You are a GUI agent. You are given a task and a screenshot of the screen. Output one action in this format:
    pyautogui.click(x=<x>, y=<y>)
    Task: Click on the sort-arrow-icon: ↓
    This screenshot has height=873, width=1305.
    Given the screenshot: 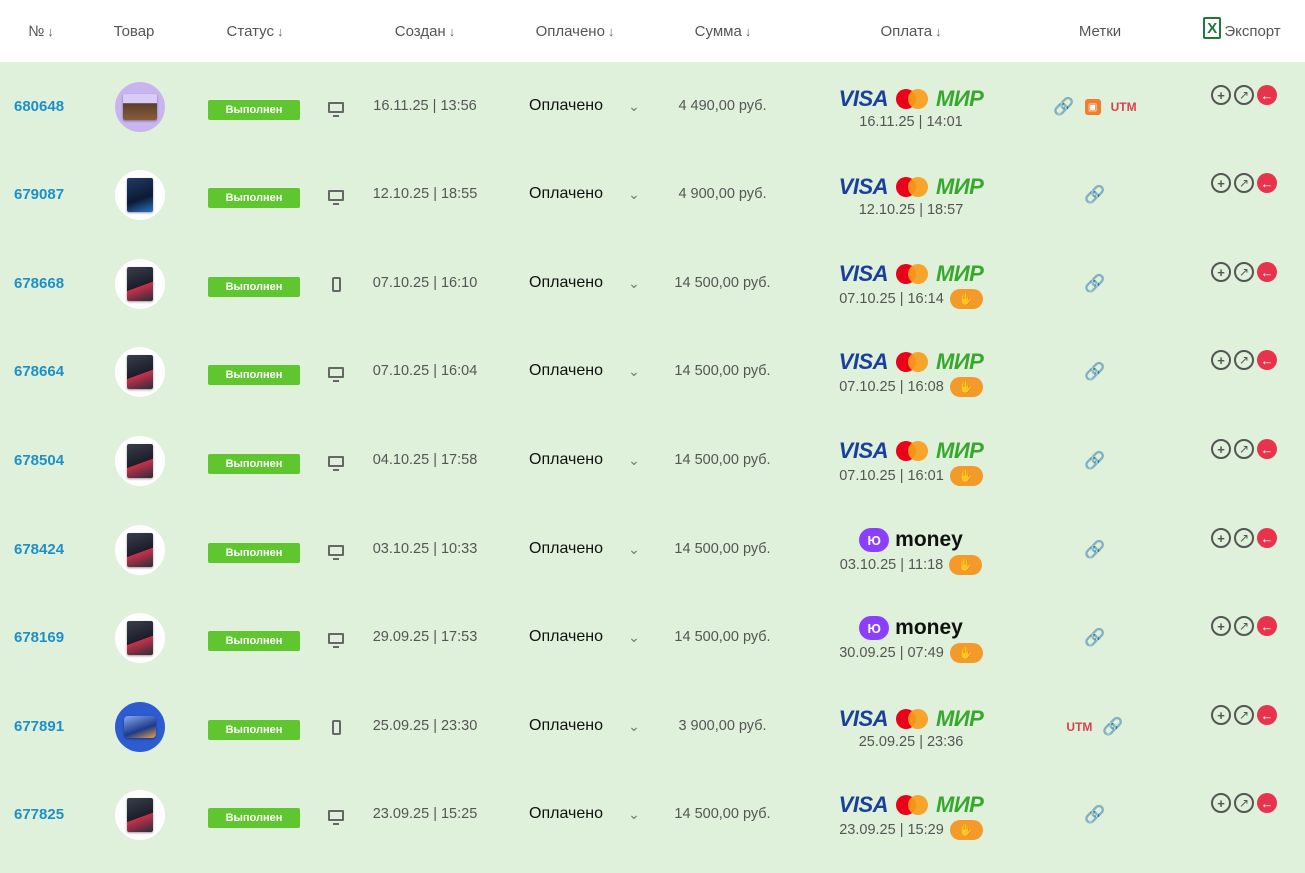 What is the action you would take?
    pyautogui.click(x=452, y=31)
    